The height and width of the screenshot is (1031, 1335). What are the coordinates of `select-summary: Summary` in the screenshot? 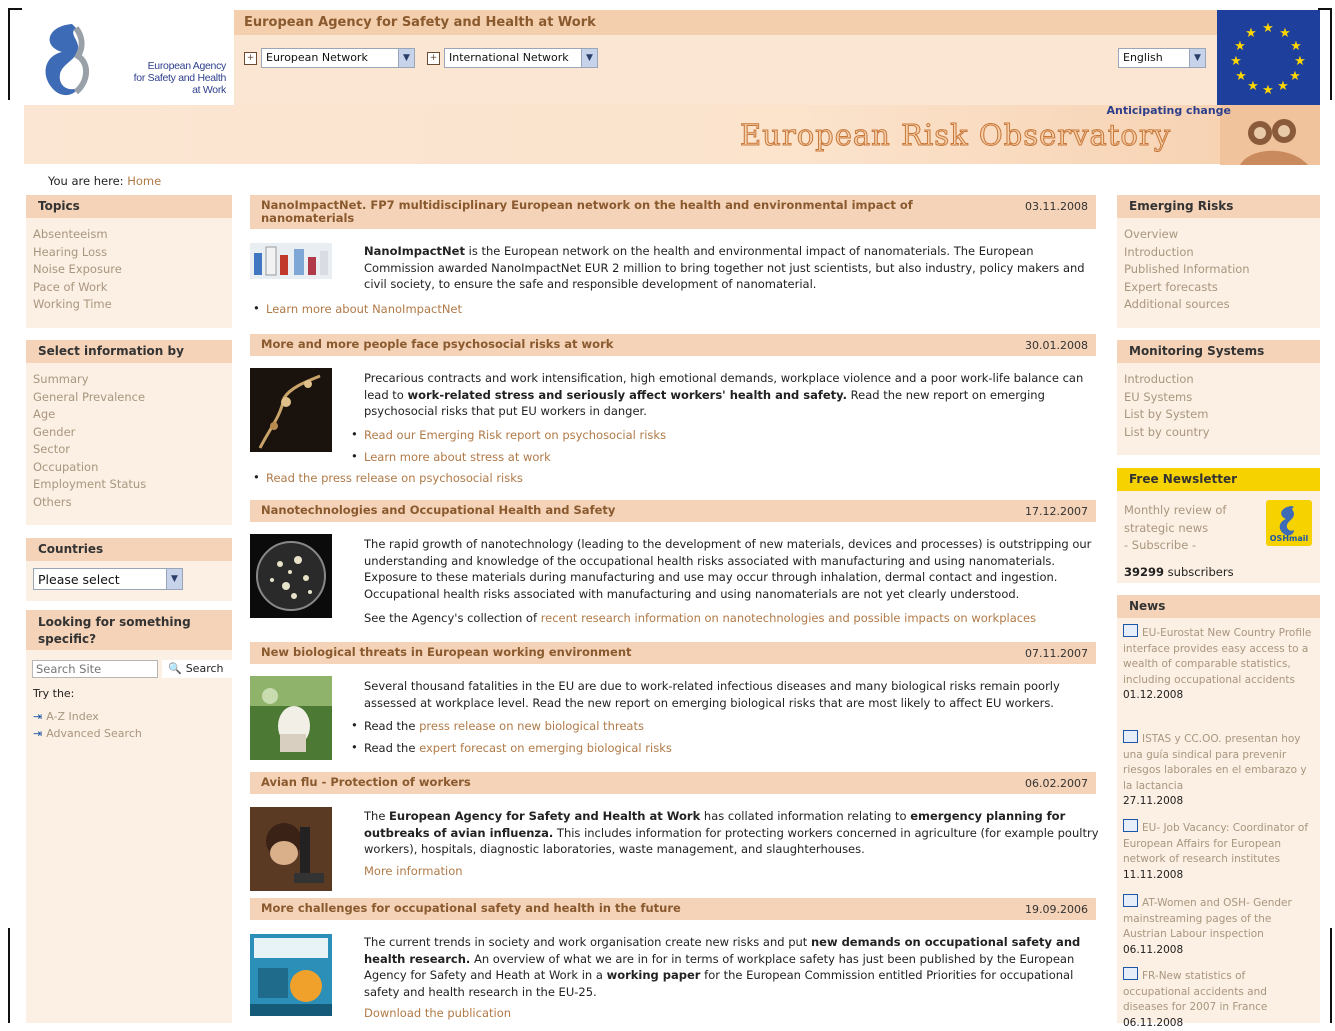 It's located at (61, 379).